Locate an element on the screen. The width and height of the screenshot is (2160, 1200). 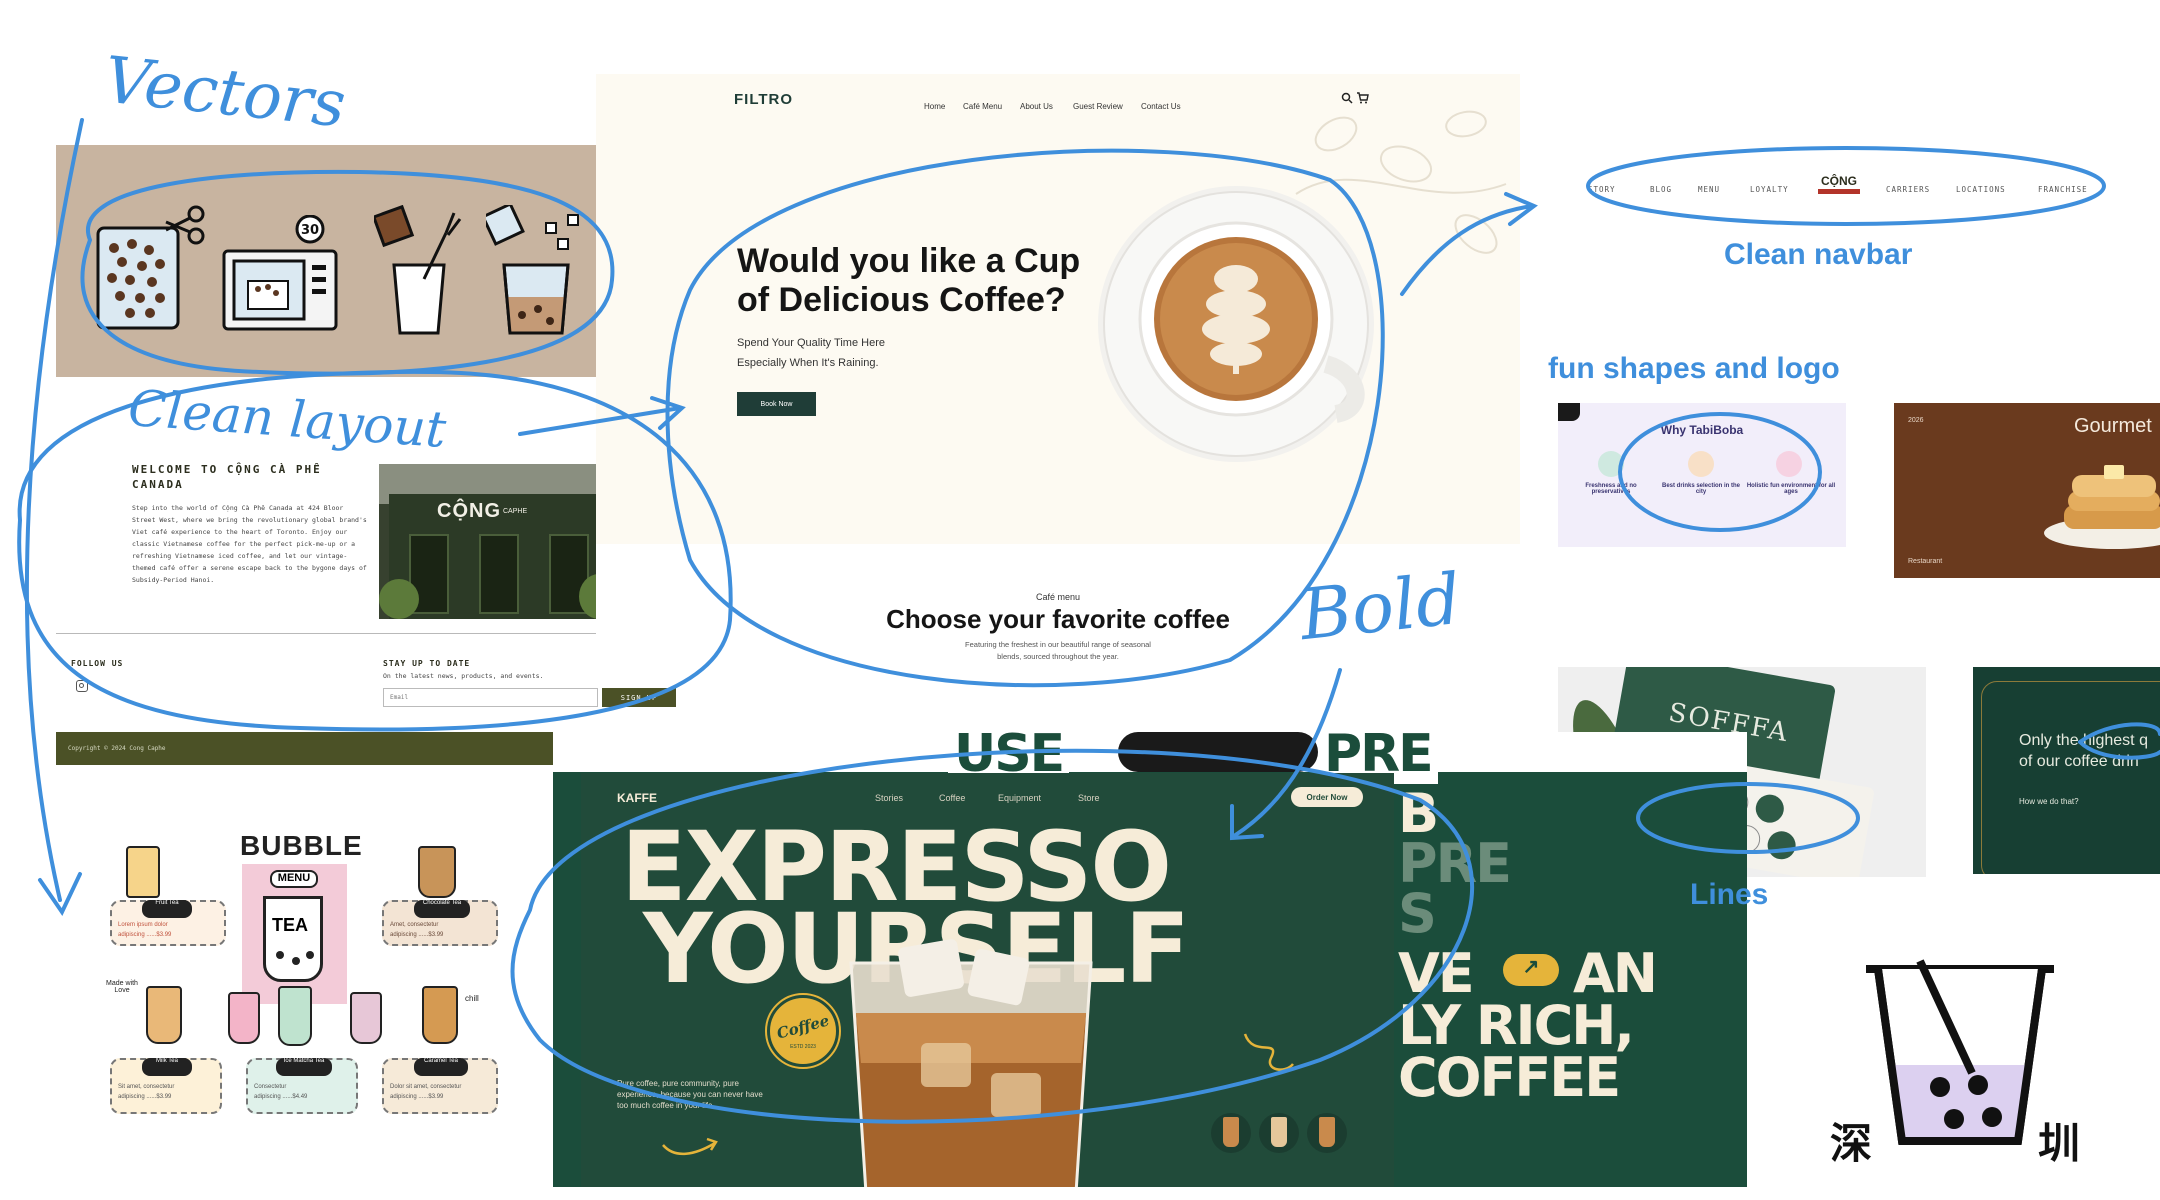
cong-nav-locations: LOCATIONS is located at coordinates (1981, 189).